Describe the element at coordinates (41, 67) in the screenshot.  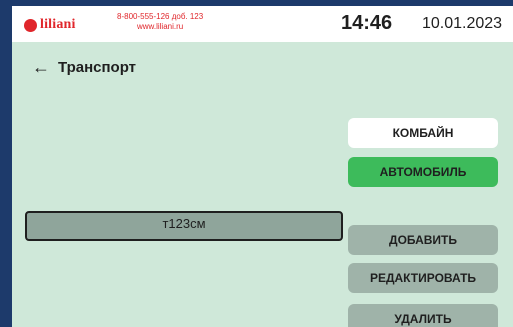
I see `back-arrow-icon: ←` at that location.